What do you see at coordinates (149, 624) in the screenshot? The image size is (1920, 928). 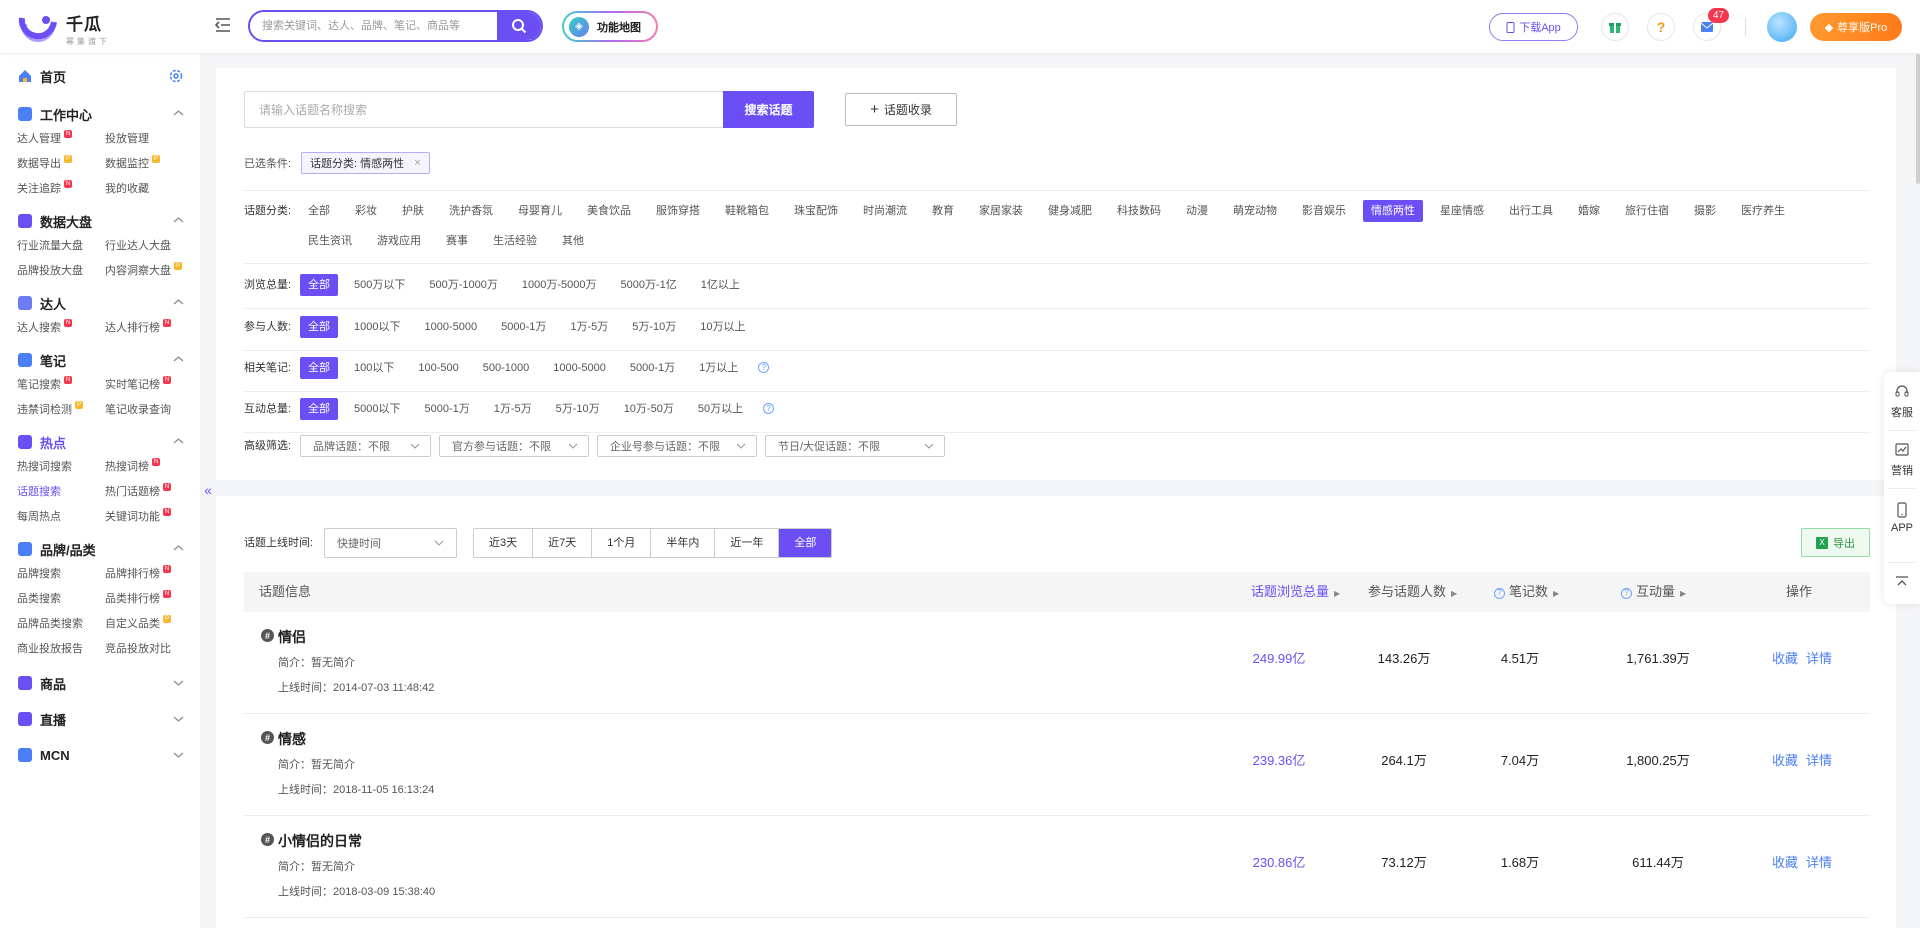 I see `sidebar-item: 自定义品类 P` at bounding box center [149, 624].